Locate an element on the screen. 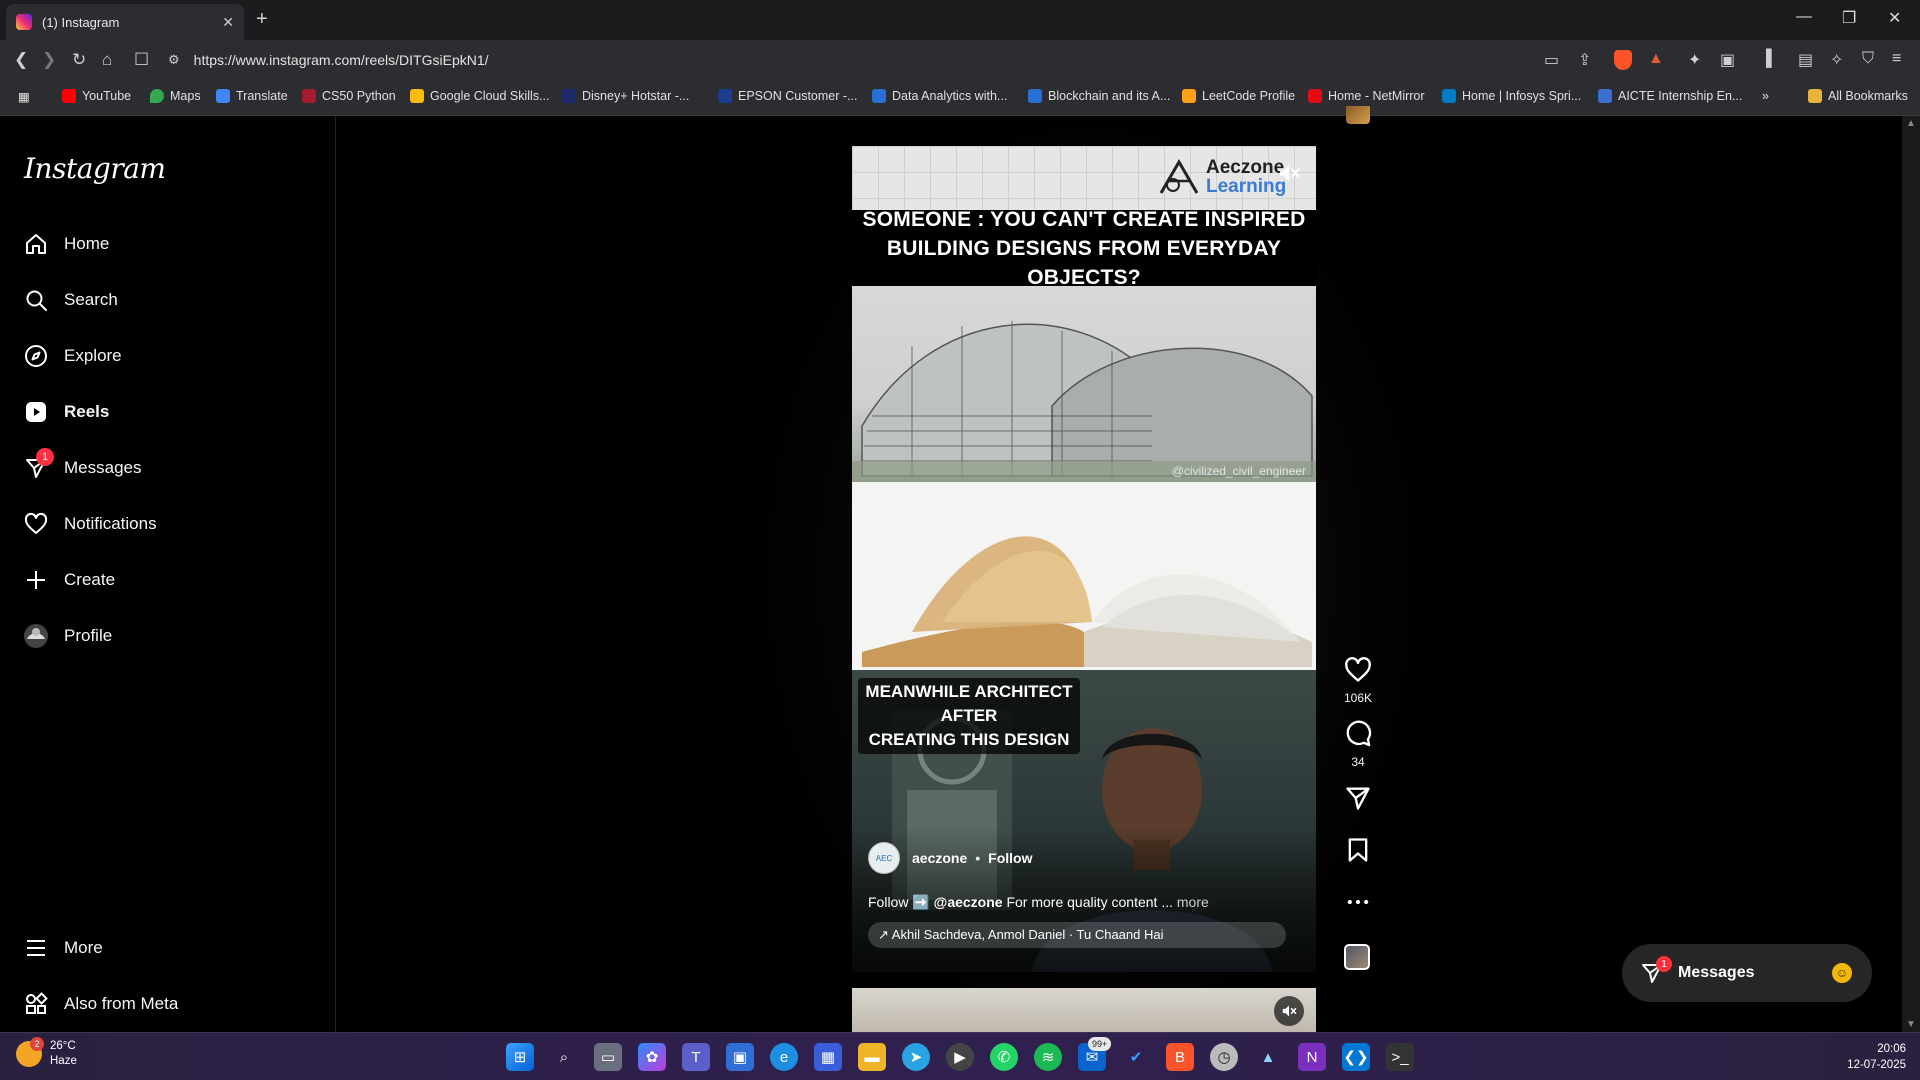  scroll-up-icon: ▲ is located at coordinates (1911, 123).